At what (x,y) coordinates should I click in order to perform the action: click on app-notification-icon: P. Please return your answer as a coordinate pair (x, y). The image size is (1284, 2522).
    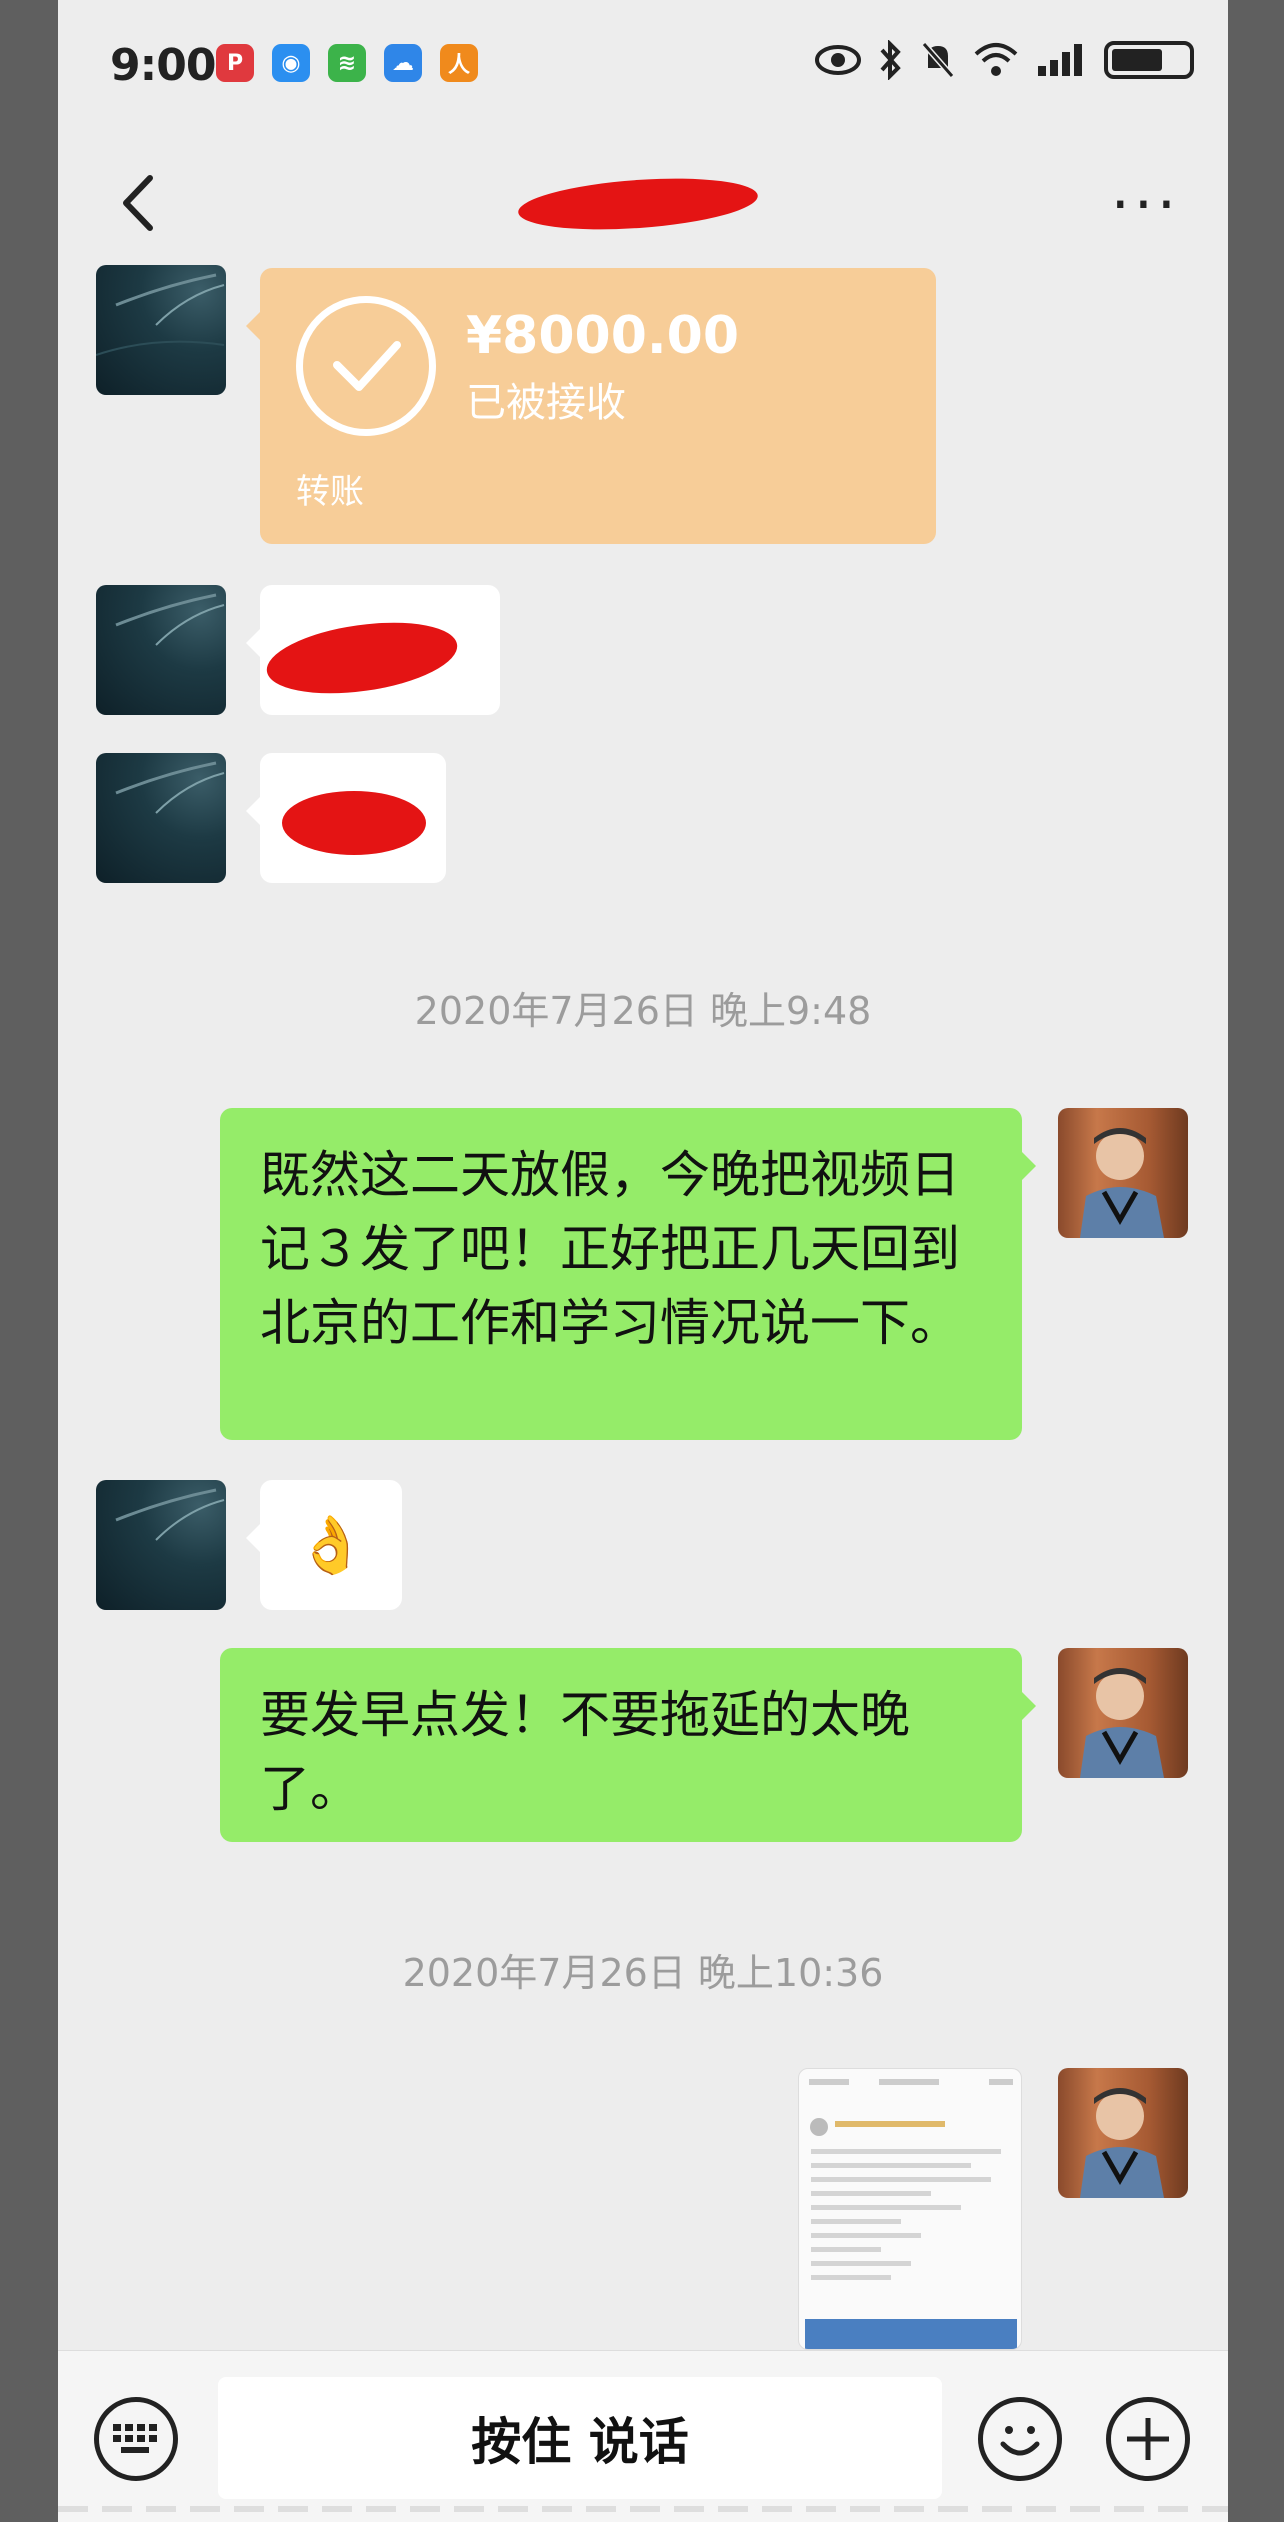
    Looking at the image, I should click on (235, 63).